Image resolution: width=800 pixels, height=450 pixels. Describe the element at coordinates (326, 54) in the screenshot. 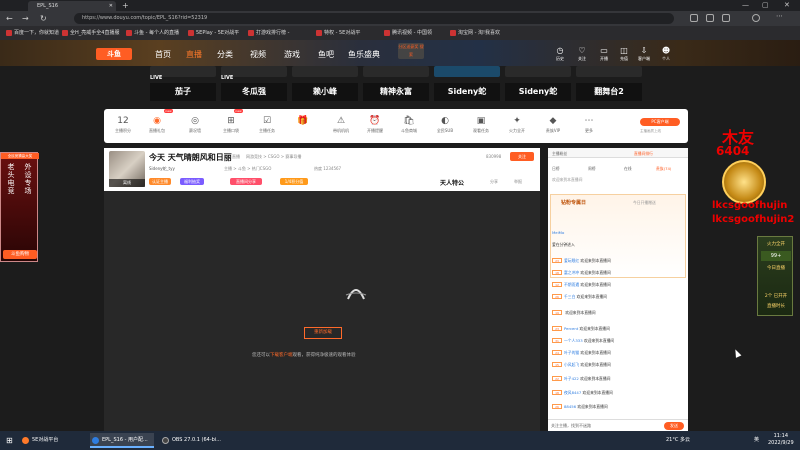

I see `nav-yuba: 鱼吧` at that location.